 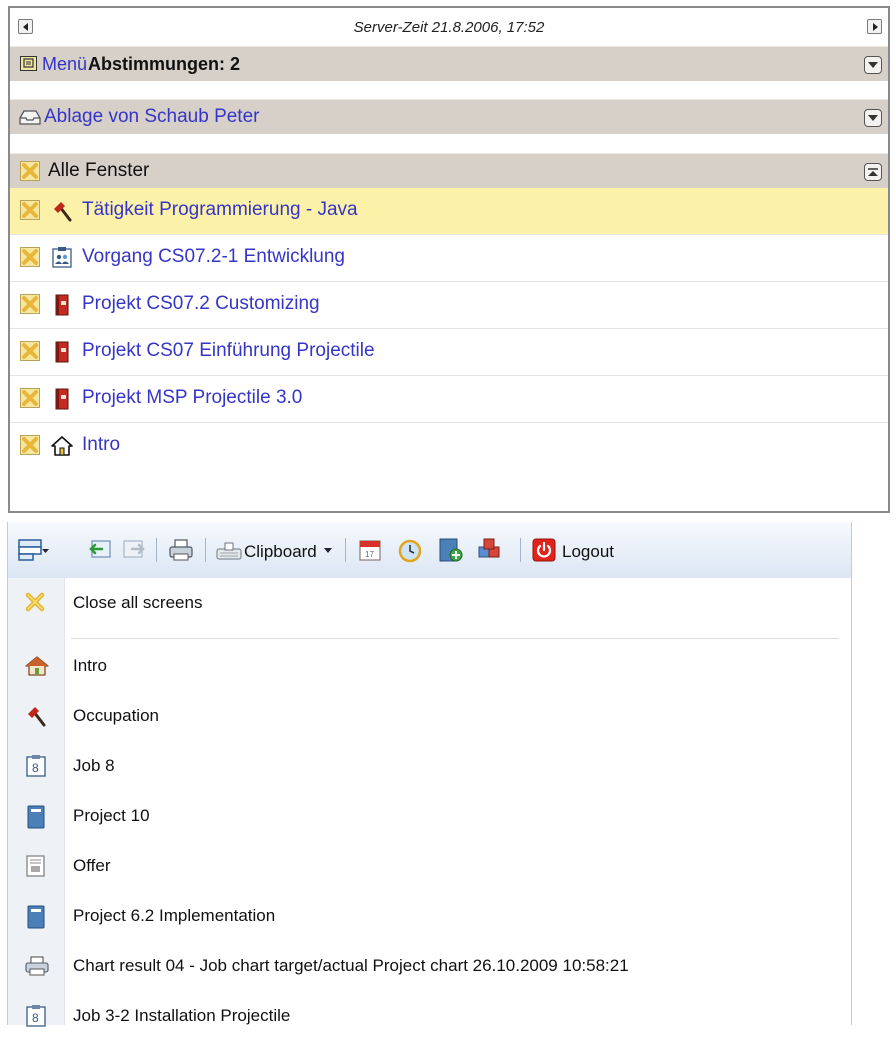 I want to click on menu-item-label: Project 6.2 Implementation, so click(x=174, y=915).